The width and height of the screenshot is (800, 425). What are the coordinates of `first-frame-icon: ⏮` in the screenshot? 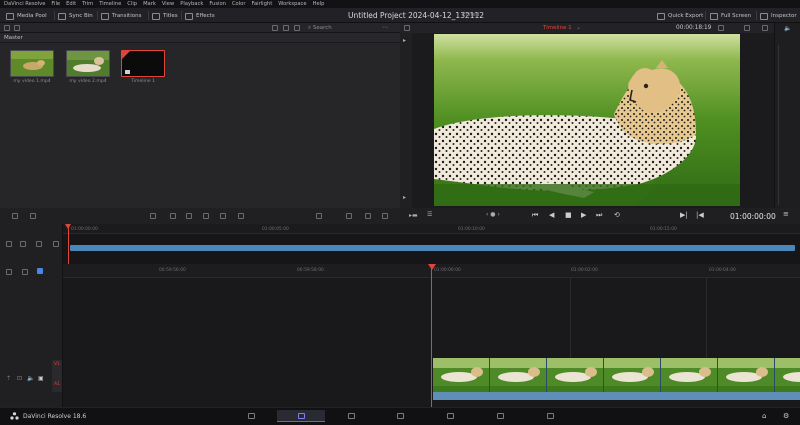 It's located at (535, 215).